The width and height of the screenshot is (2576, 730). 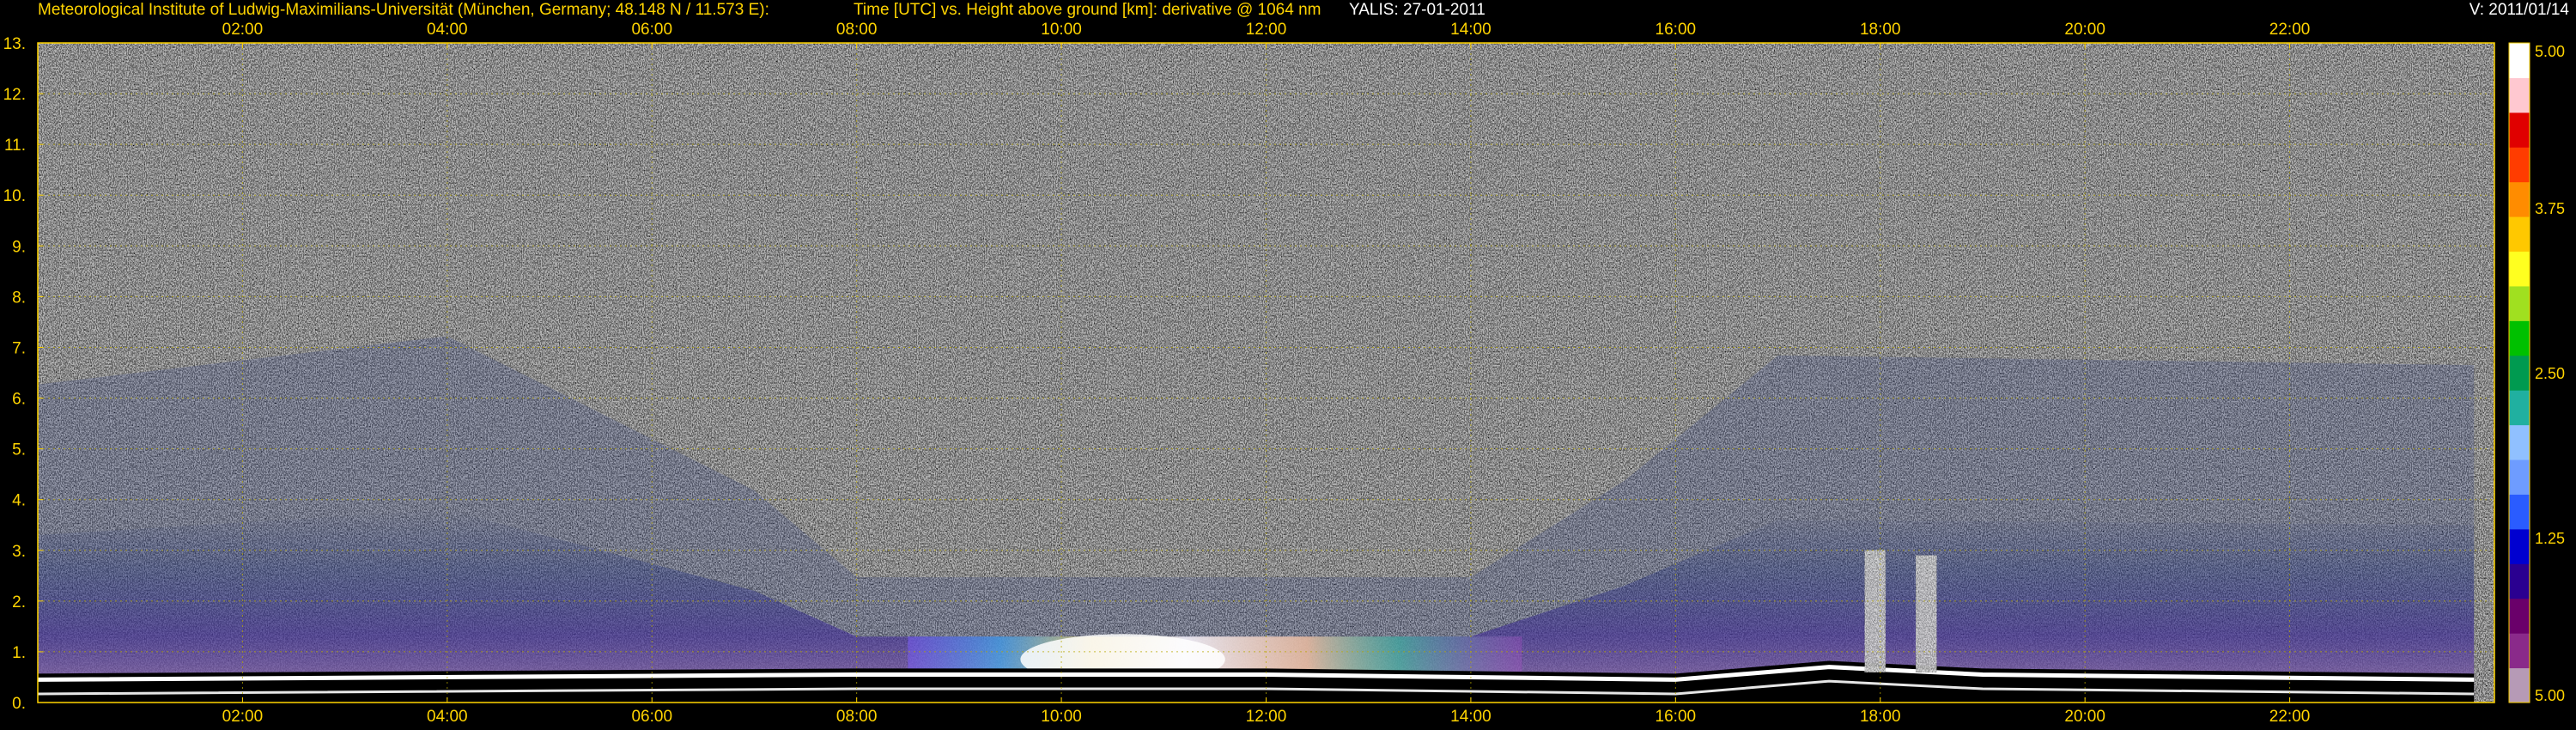 I want to click on x-tick-top-22:00: 22:00, so click(x=2290, y=30).